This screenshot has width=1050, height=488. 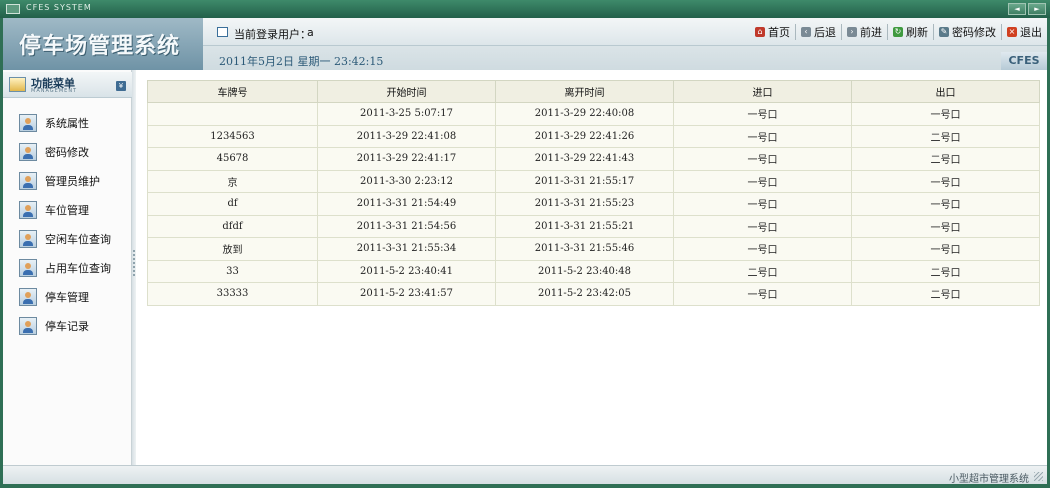 What do you see at coordinates (100, 46) in the screenshot?
I see `app-logo: 停车场管理系统` at bounding box center [100, 46].